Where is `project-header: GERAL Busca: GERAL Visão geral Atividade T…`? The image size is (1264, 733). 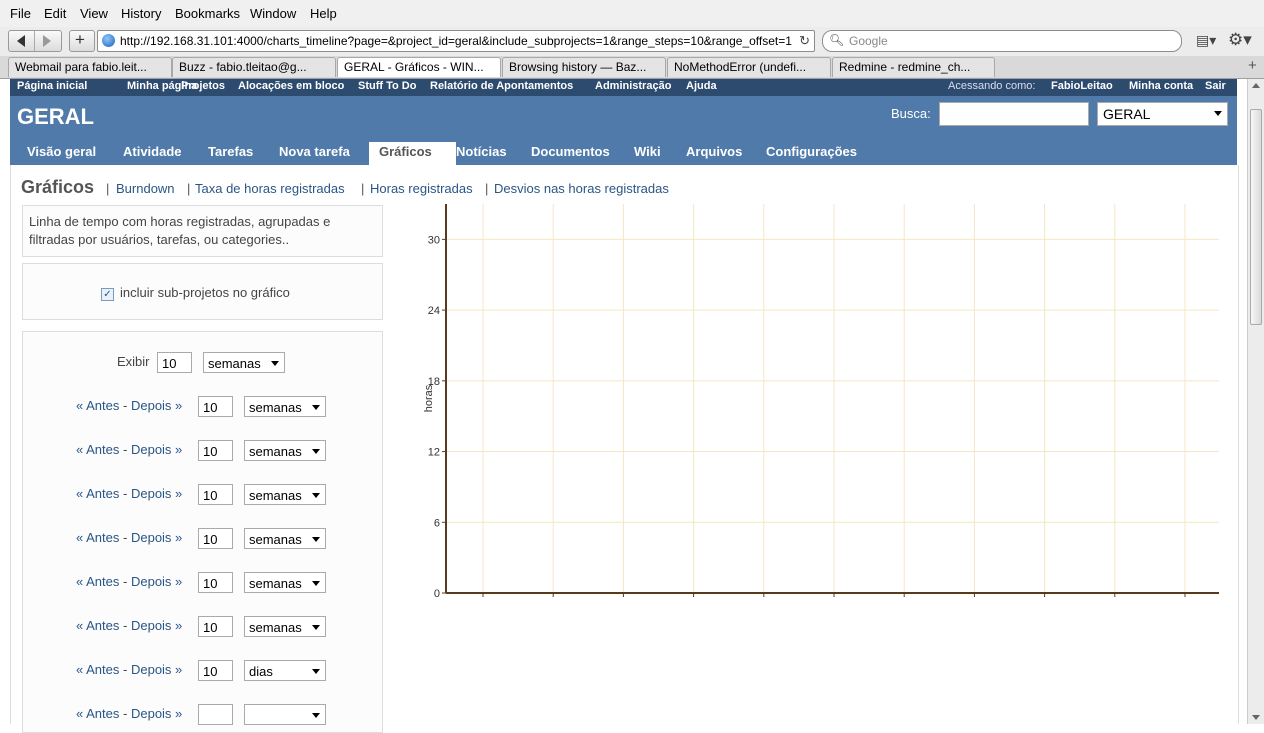 project-header: GERAL Busca: GERAL Visão geral Atividade T… is located at coordinates (623, 130).